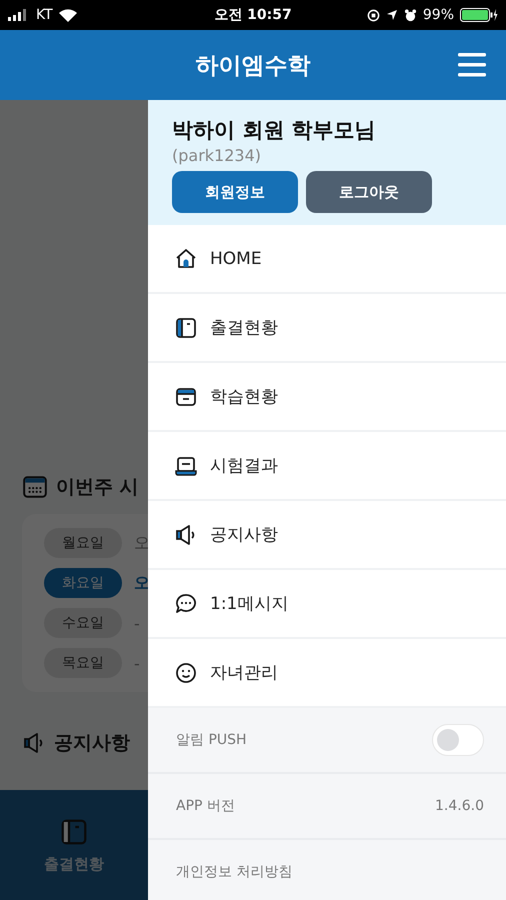 Image resolution: width=506 pixels, height=900 pixels. What do you see at coordinates (327, 604) in the screenshot?
I see `menu-item: 1:1메시지` at bounding box center [327, 604].